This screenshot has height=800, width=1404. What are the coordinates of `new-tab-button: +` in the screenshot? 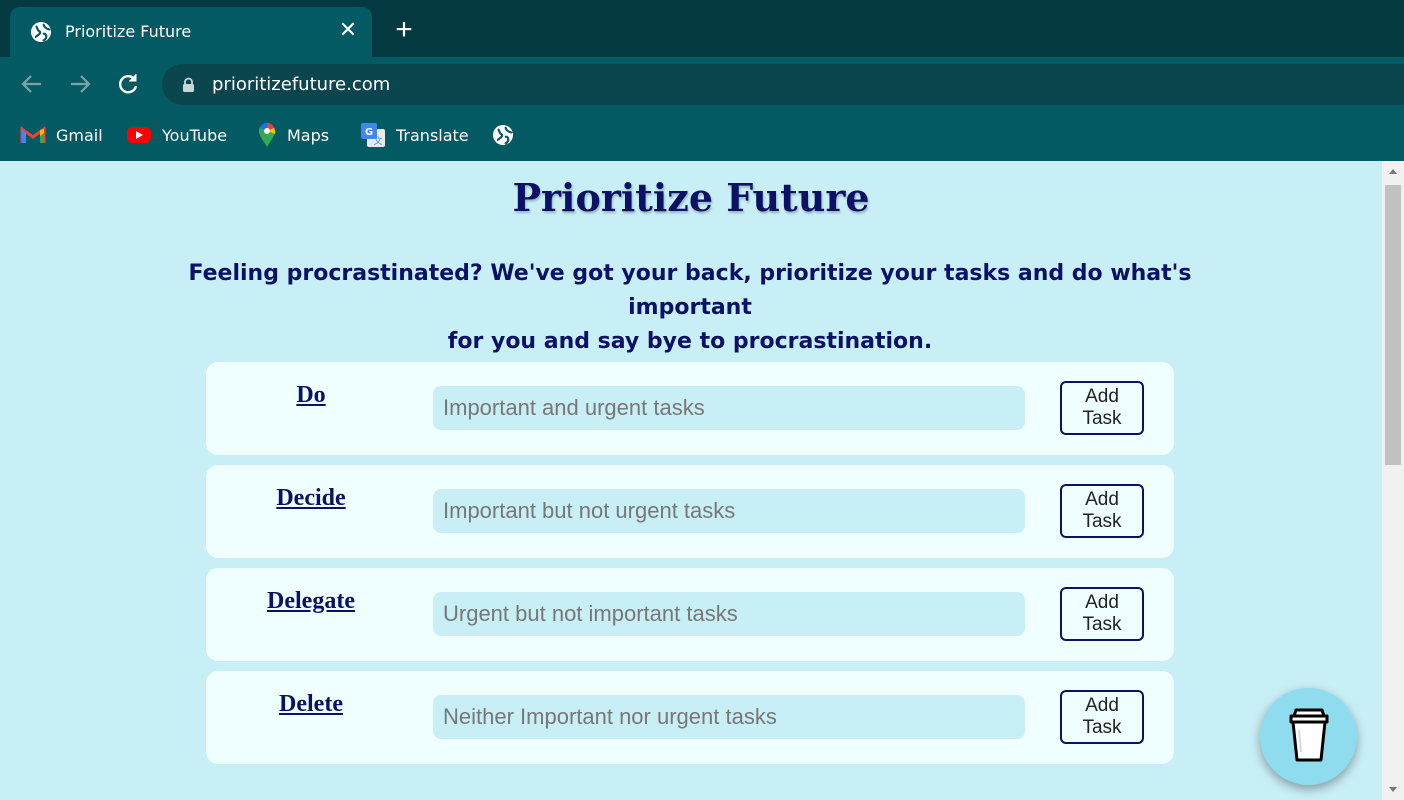 It's located at (404, 30).